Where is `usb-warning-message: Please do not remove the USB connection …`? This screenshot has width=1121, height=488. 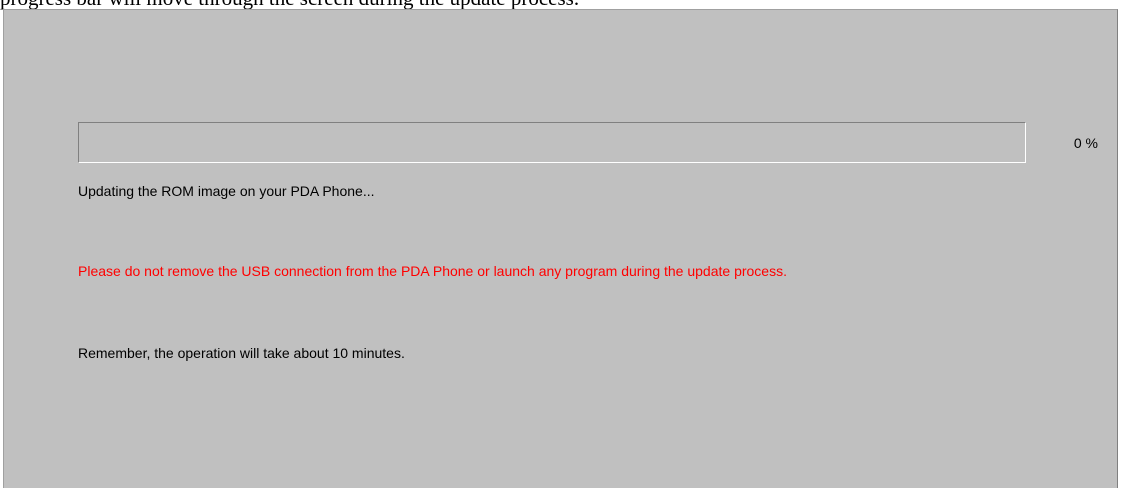
usb-warning-message: Please do not remove the USB connection … is located at coordinates (432, 271).